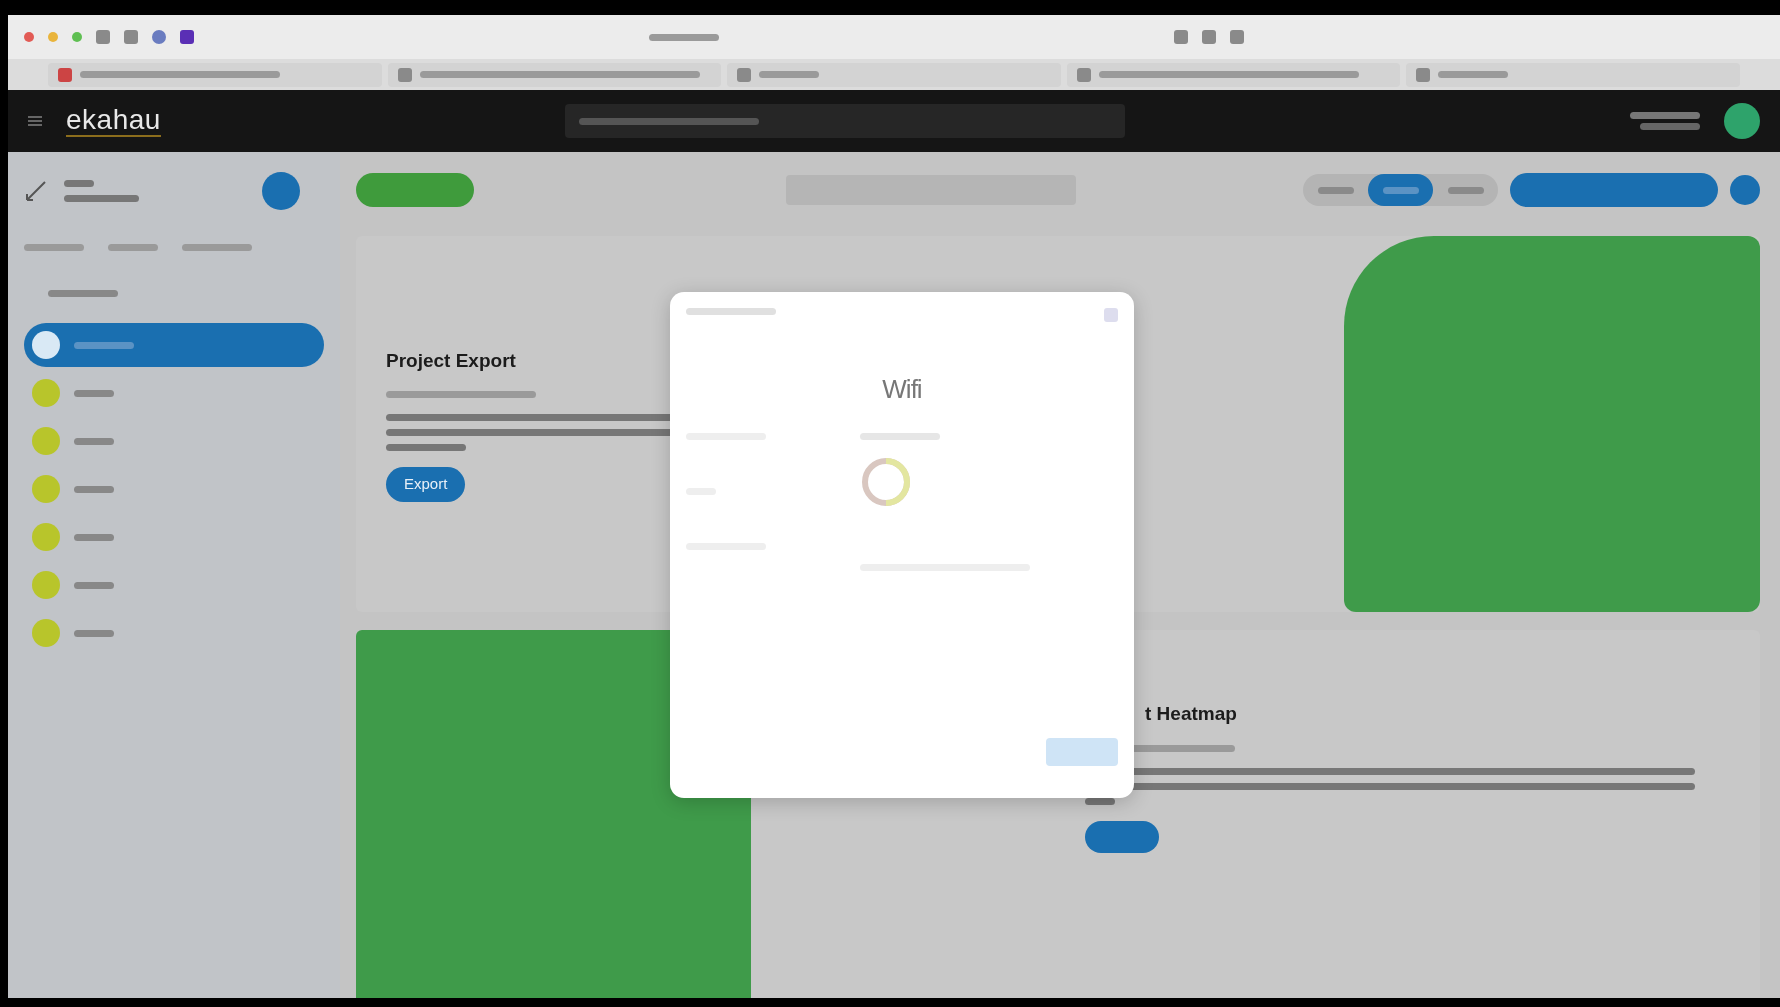 This screenshot has height=1007, width=1780. I want to click on modal-button, so click(1082, 752).